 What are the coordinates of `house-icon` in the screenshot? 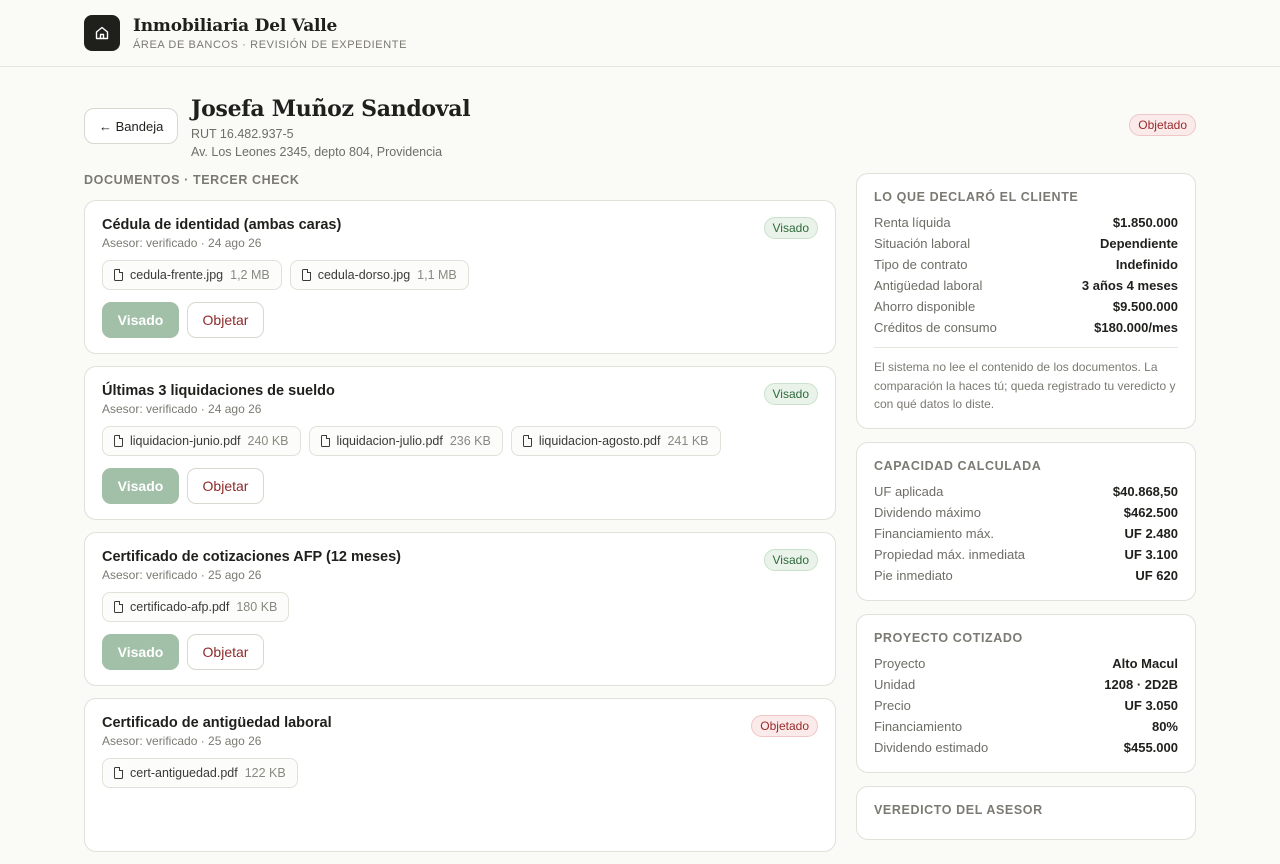 It's located at (102, 33).